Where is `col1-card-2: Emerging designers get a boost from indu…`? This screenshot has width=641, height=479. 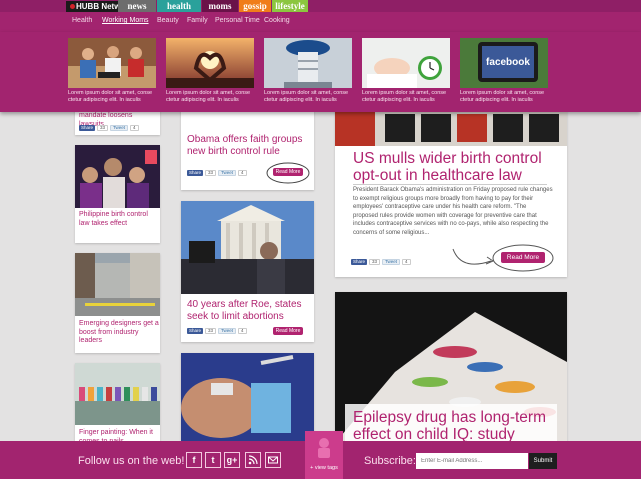
col1-card-2: Emerging designers get a boost from indu… is located at coordinates (117, 303).